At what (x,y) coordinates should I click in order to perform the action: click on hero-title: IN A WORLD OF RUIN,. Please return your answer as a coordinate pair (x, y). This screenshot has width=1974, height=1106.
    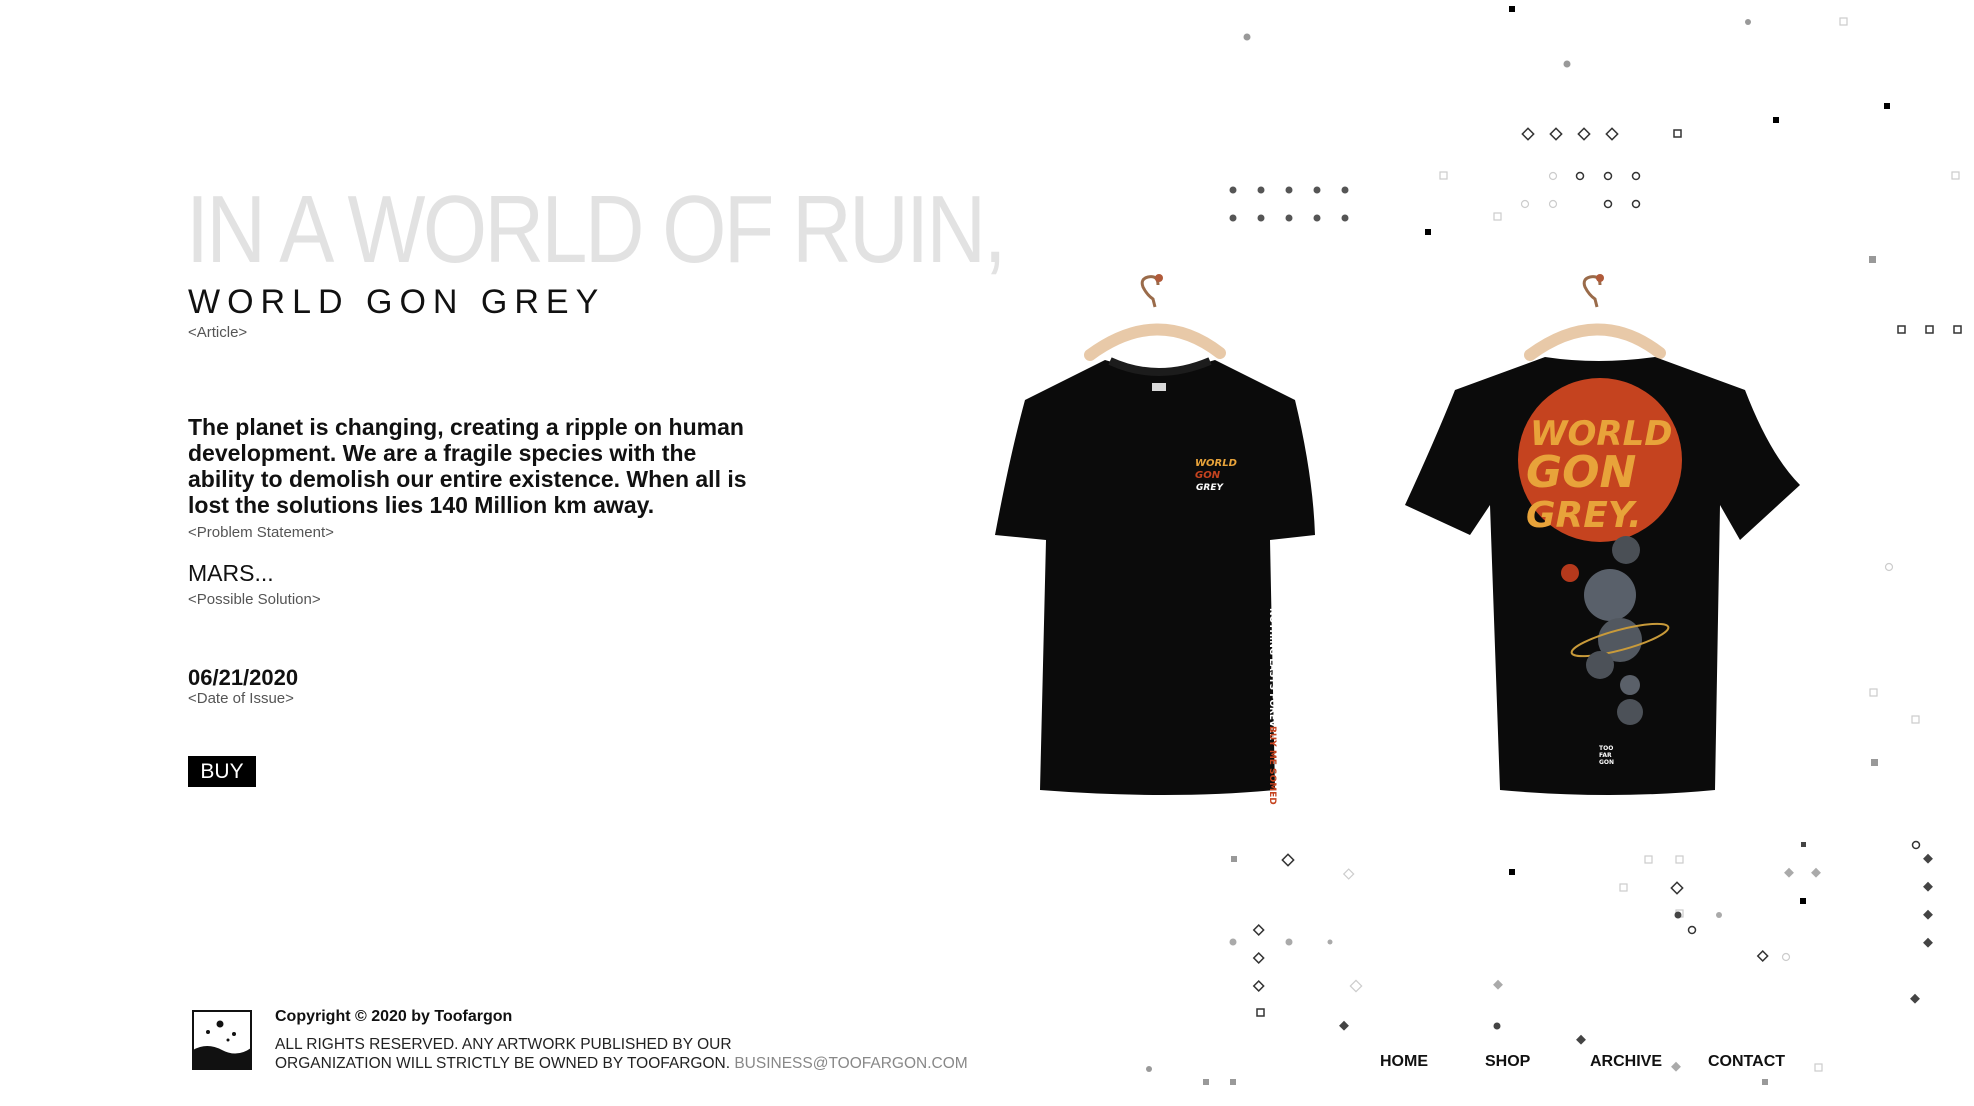
    Looking at the image, I should click on (596, 229).